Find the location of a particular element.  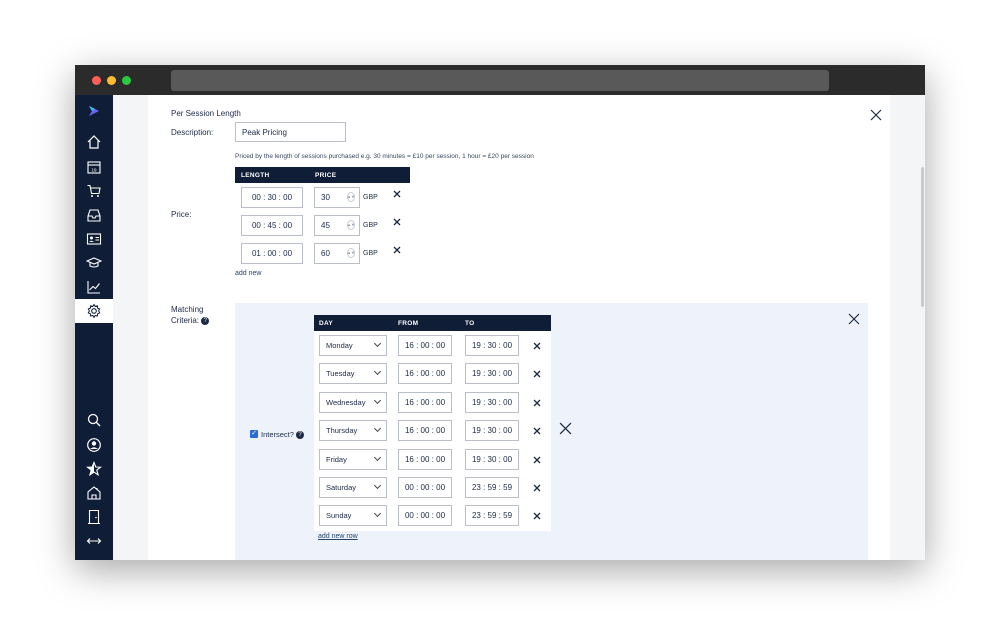

price-value: 45 is located at coordinates (325, 225).